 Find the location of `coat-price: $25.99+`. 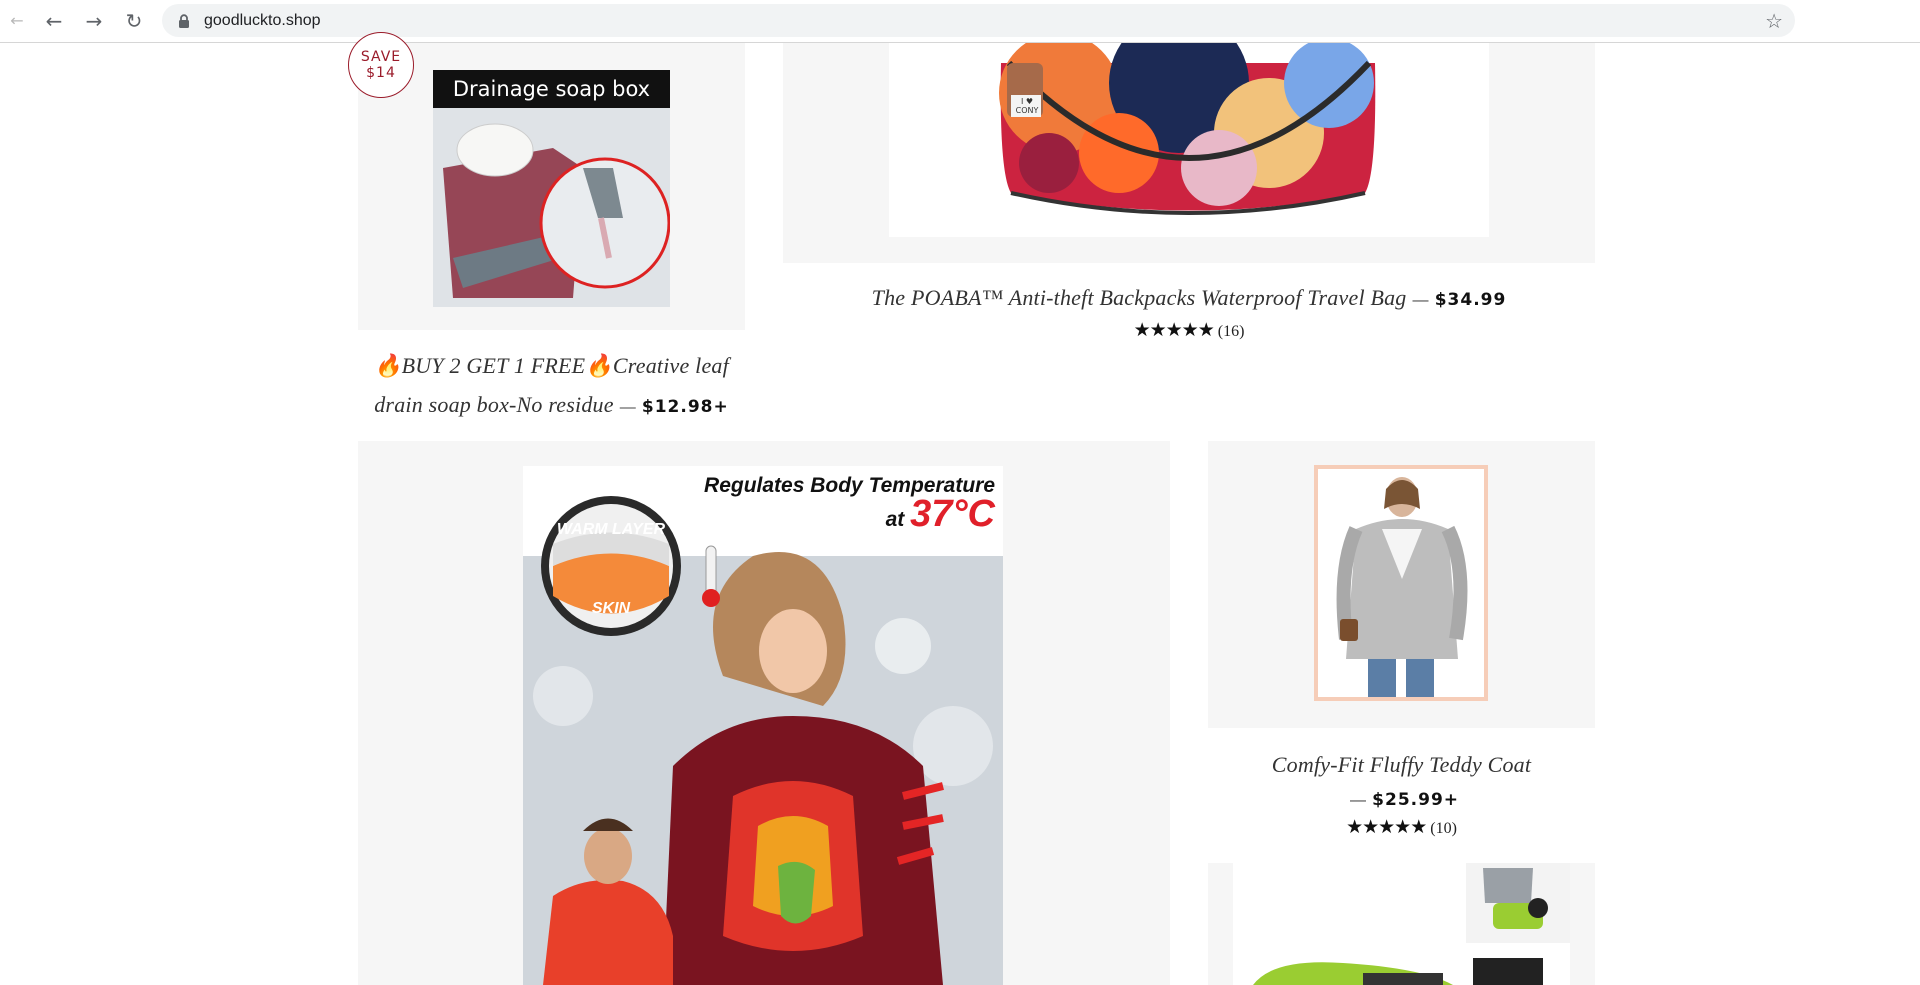

coat-price: $25.99+ is located at coordinates (1416, 800).